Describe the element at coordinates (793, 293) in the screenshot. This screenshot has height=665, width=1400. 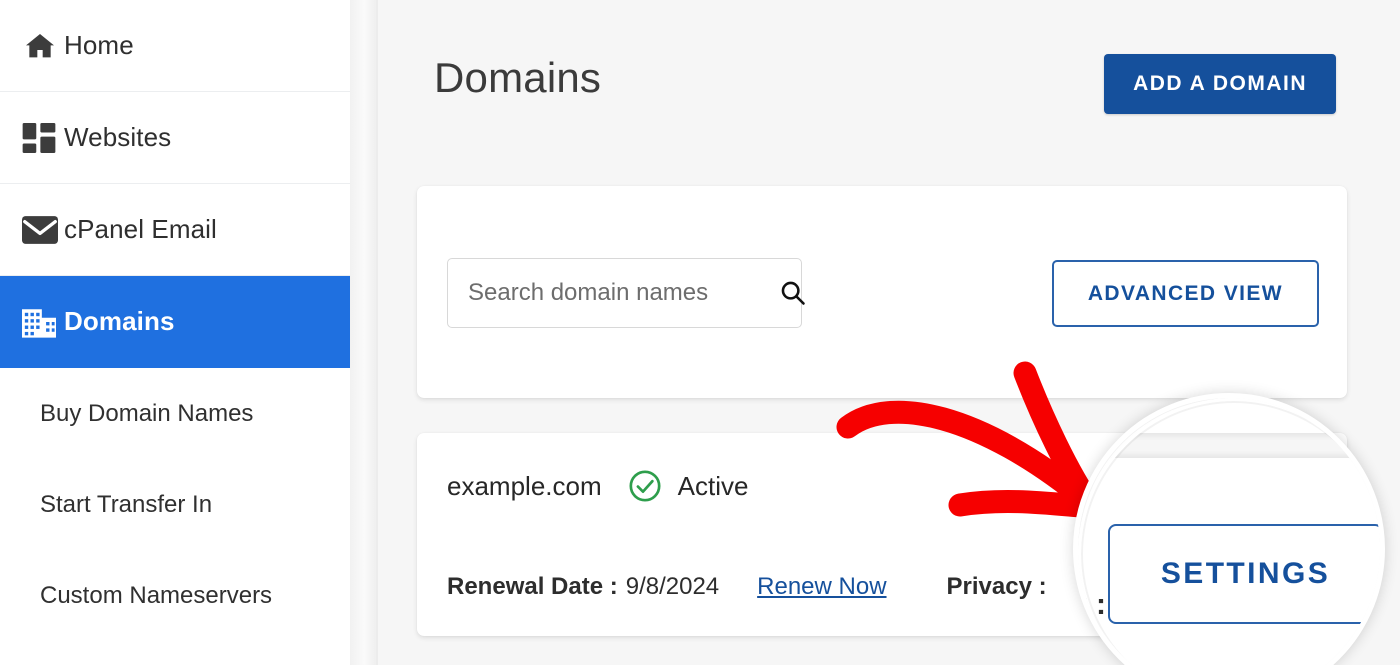
I see `search-icon` at that location.